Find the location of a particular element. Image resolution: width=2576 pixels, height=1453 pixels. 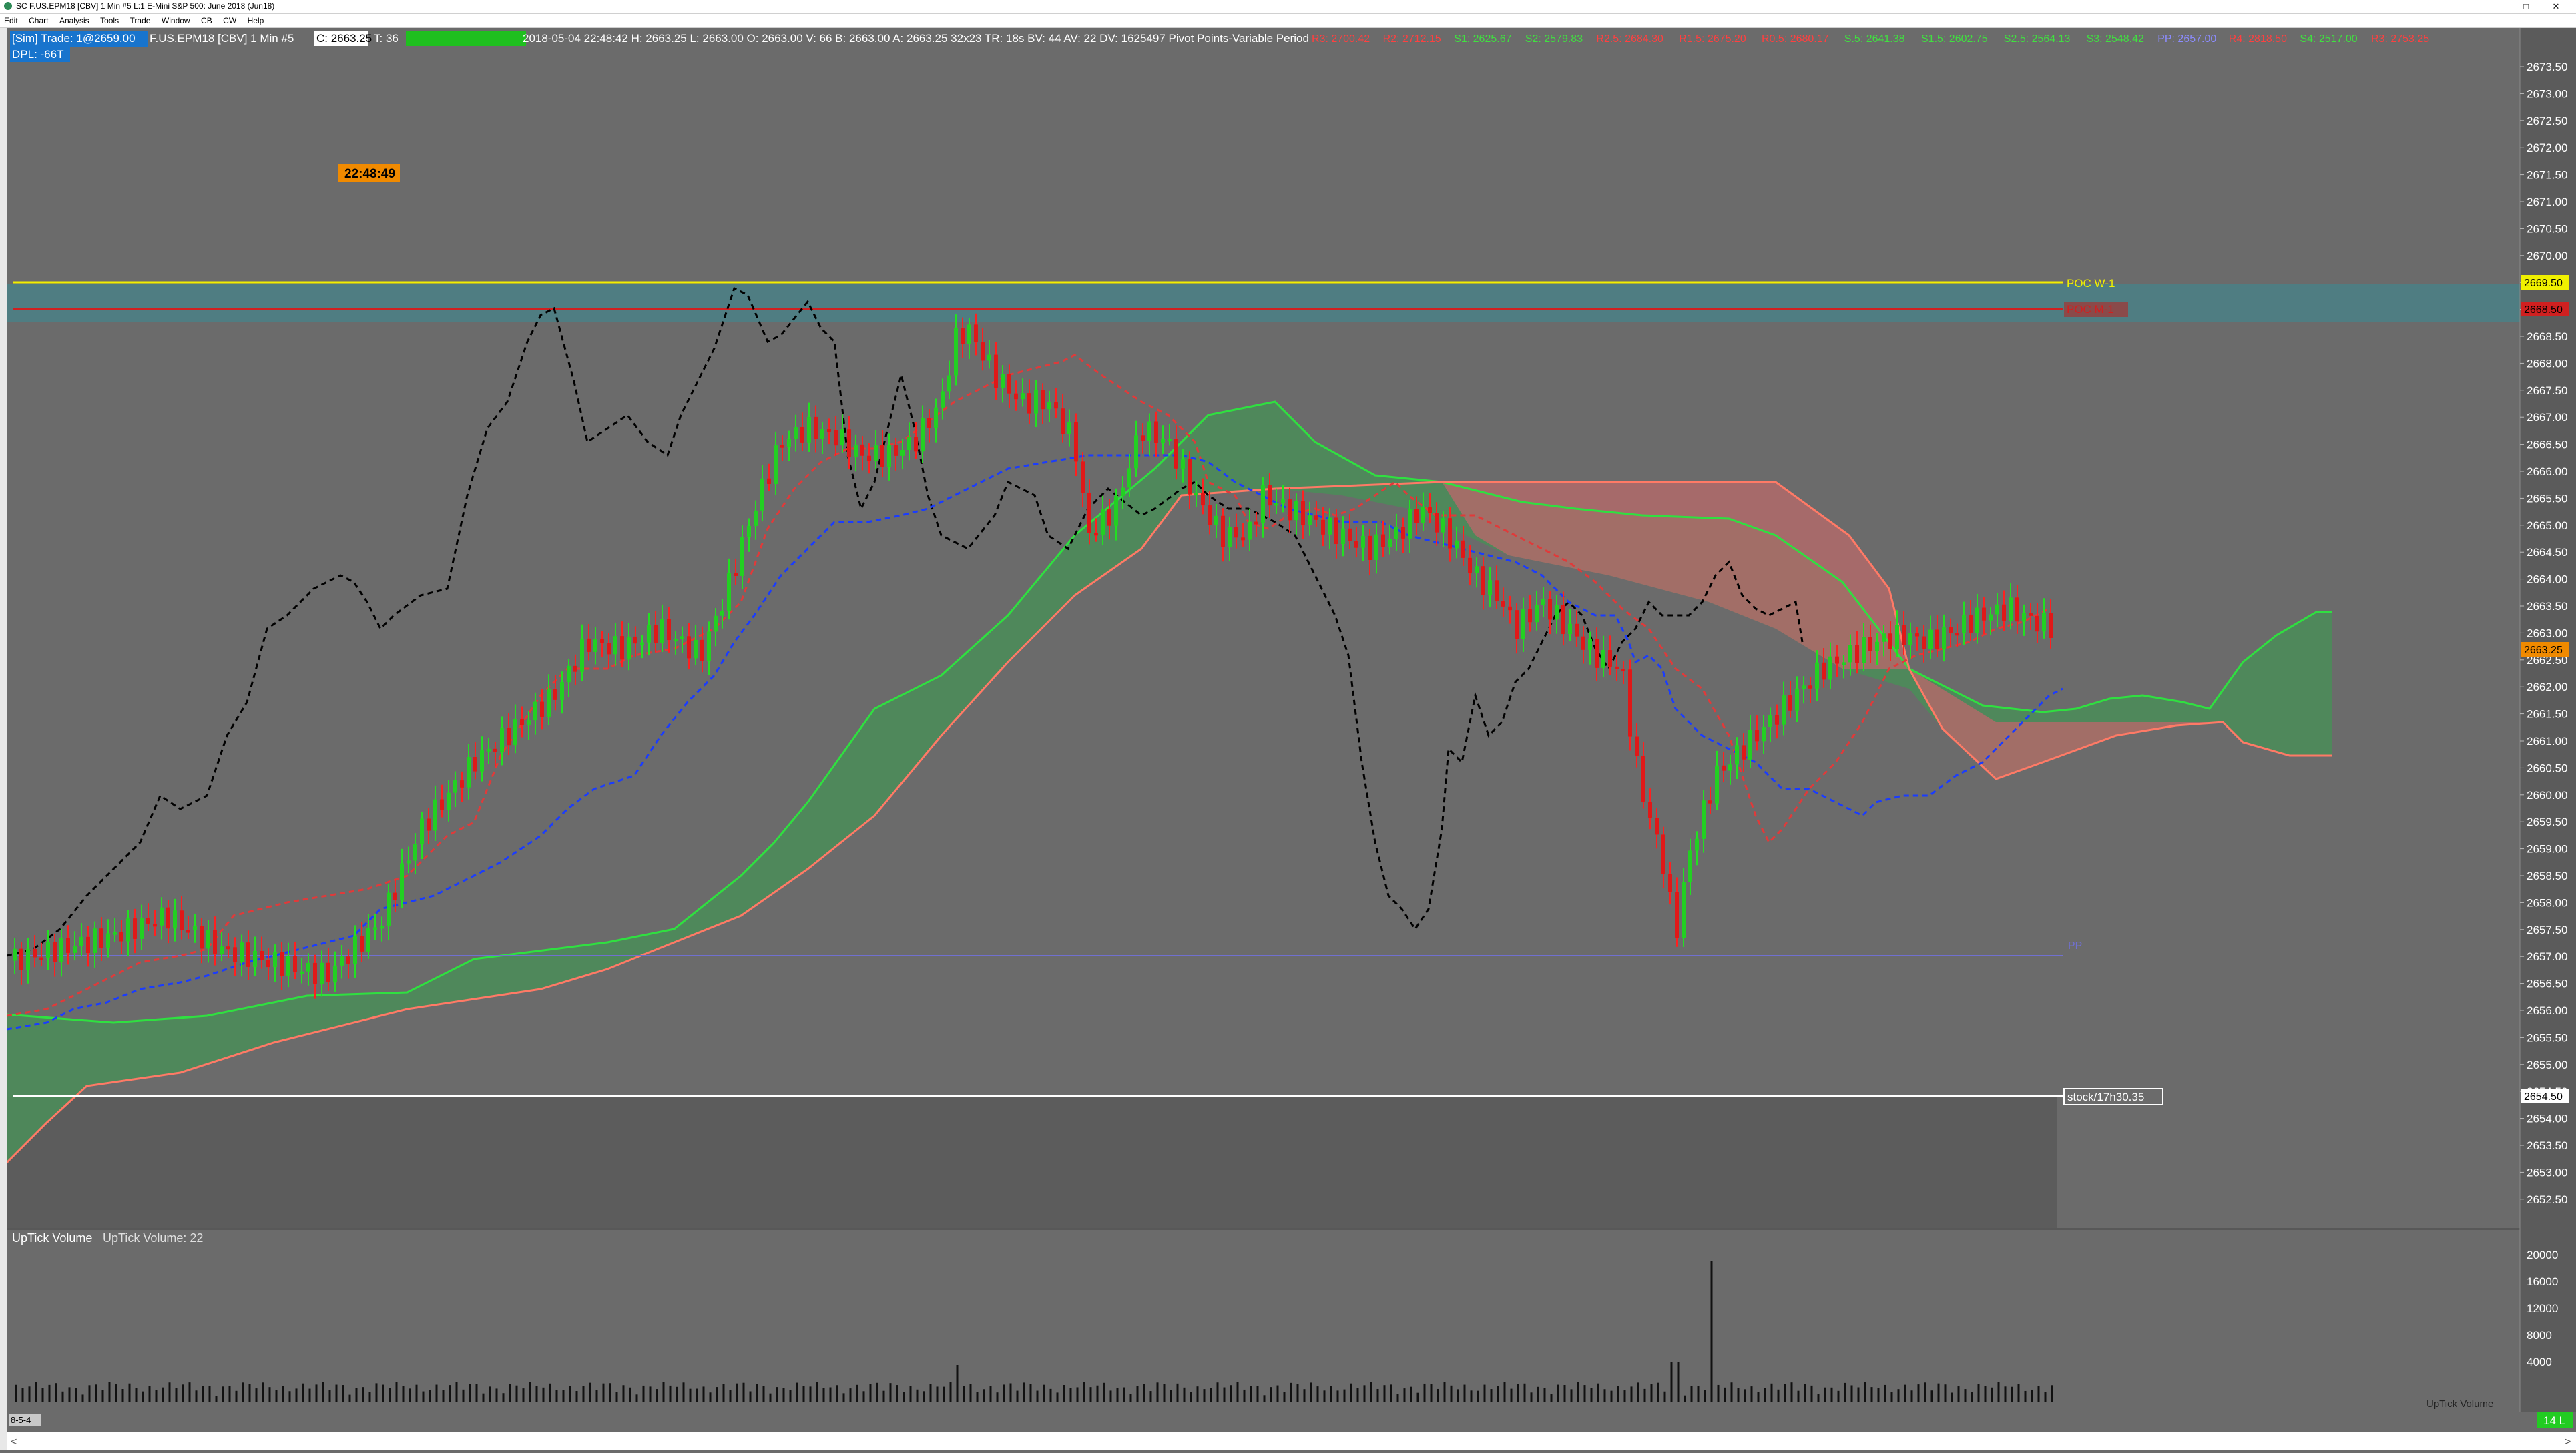

price-tick-label: 2665.00 is located at coordinates (2547, 525).